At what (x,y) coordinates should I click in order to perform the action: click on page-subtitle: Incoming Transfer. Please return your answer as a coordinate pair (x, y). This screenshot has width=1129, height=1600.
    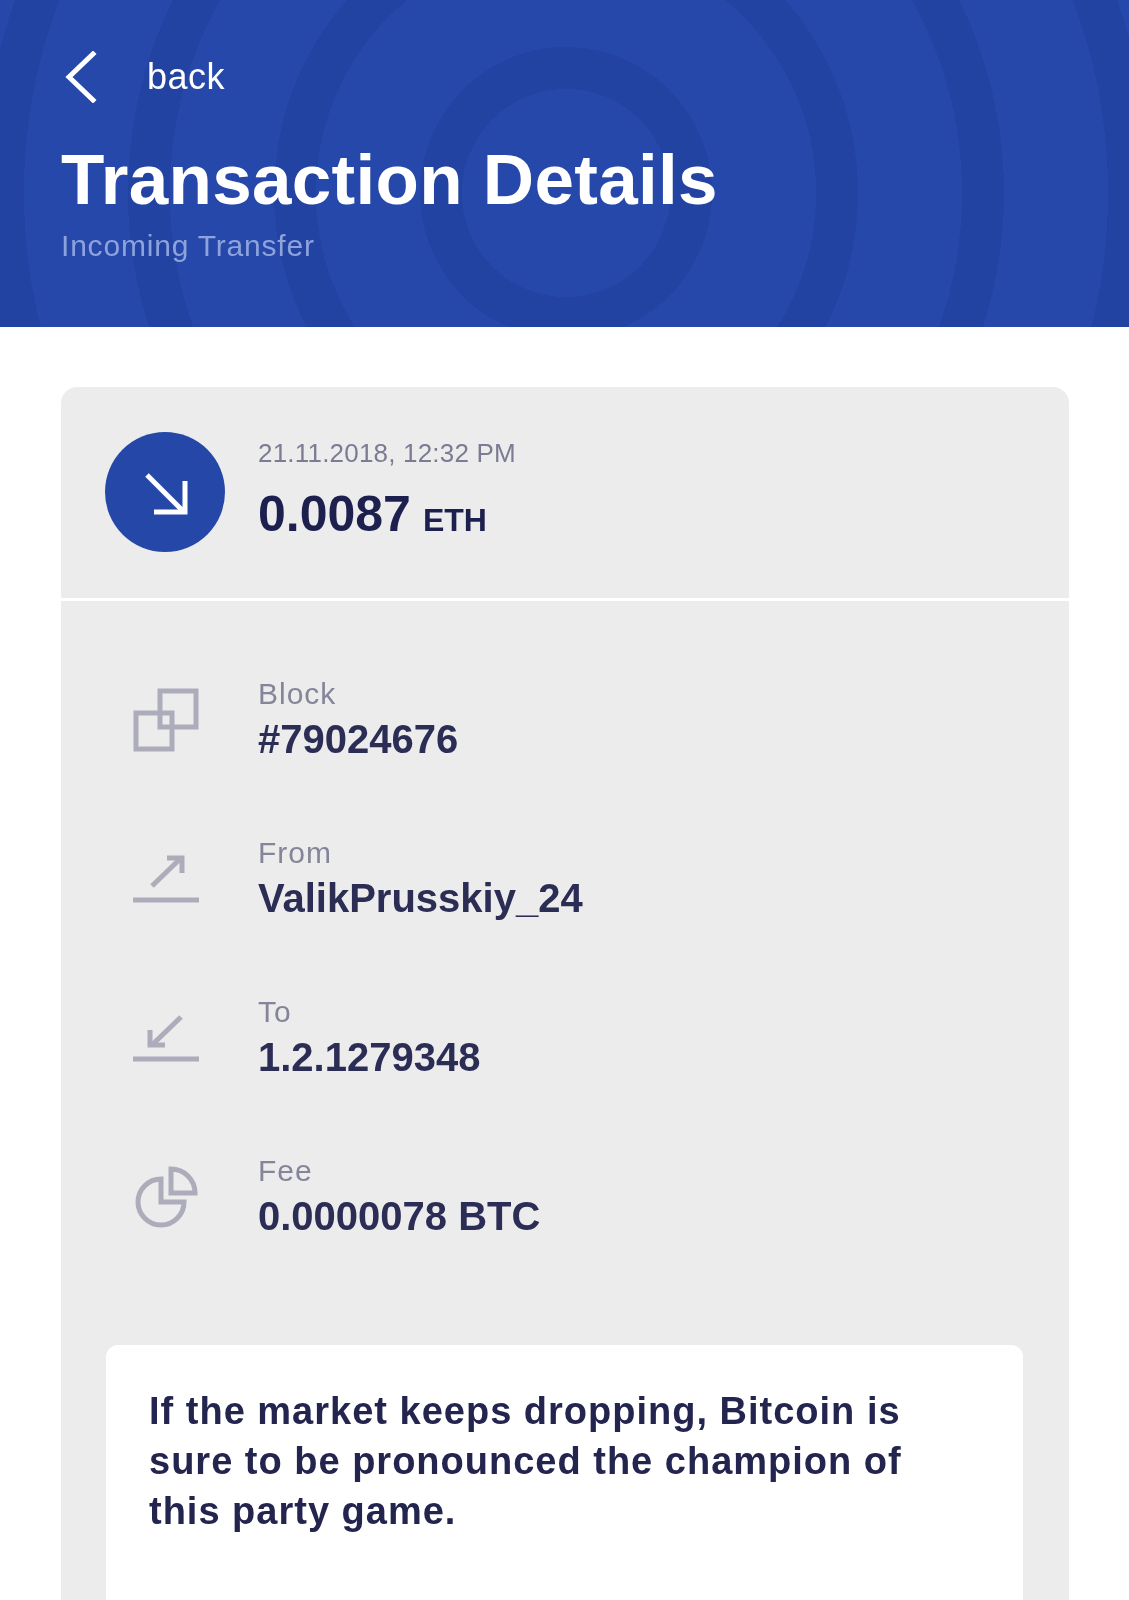
    Looking at the image, I should click on (188, 246).